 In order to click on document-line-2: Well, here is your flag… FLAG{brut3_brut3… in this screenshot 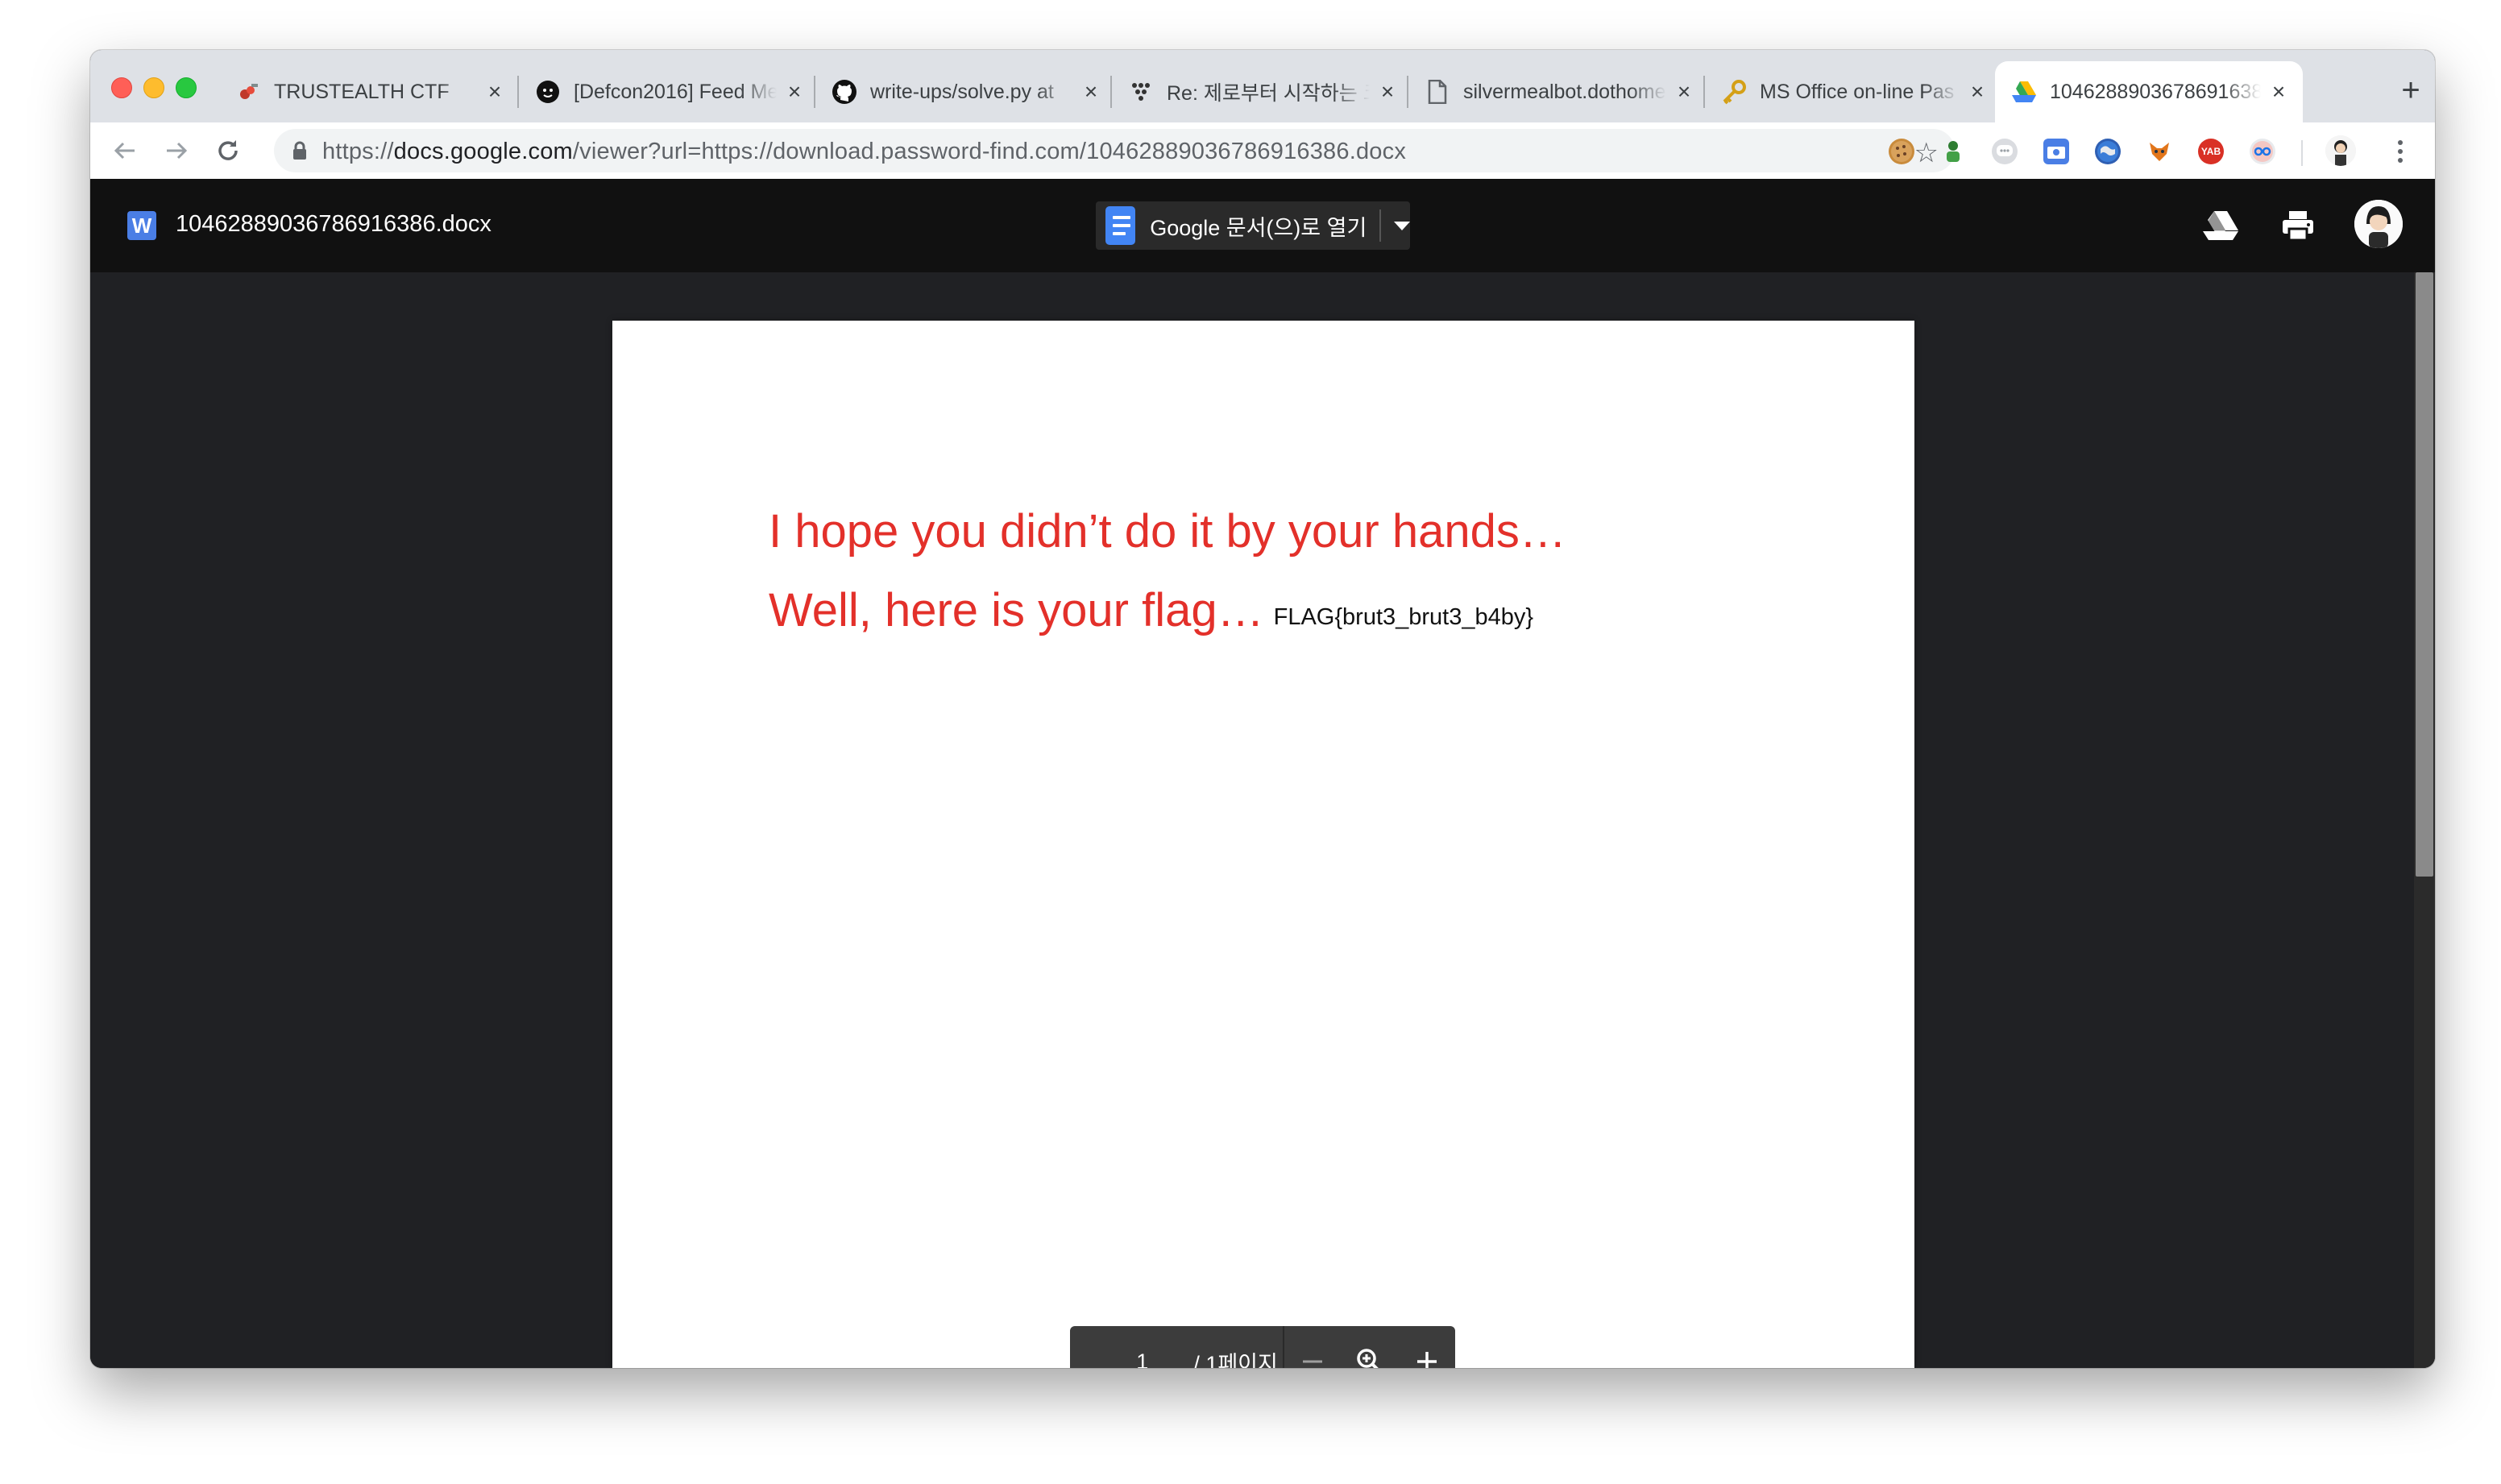, I will do `click(1151, 610)`.